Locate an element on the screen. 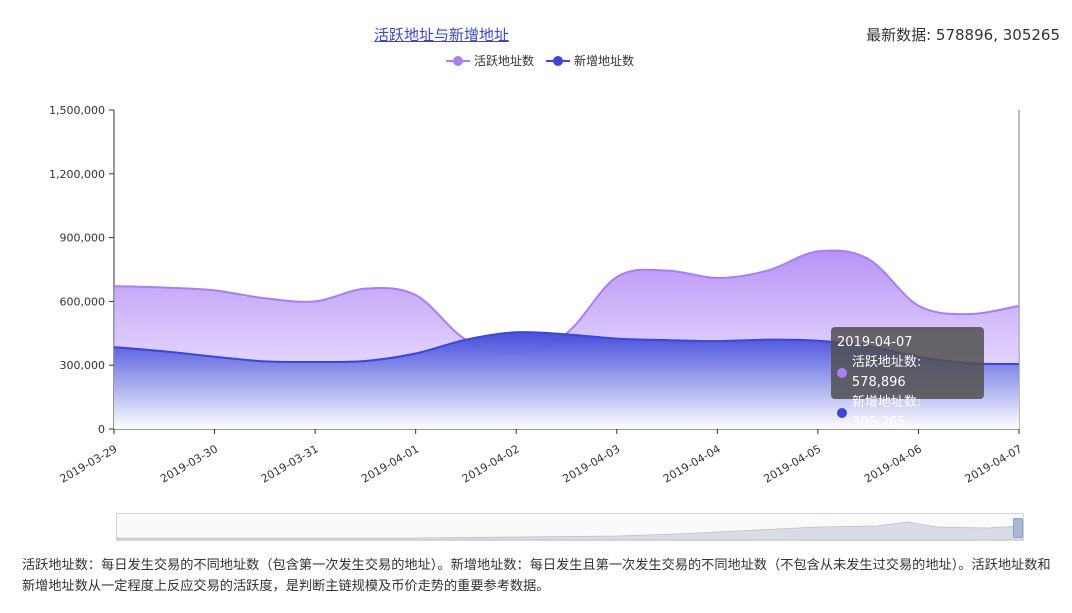  x-tick-label: 2019-04-01 is located at coordinates (390, 463).